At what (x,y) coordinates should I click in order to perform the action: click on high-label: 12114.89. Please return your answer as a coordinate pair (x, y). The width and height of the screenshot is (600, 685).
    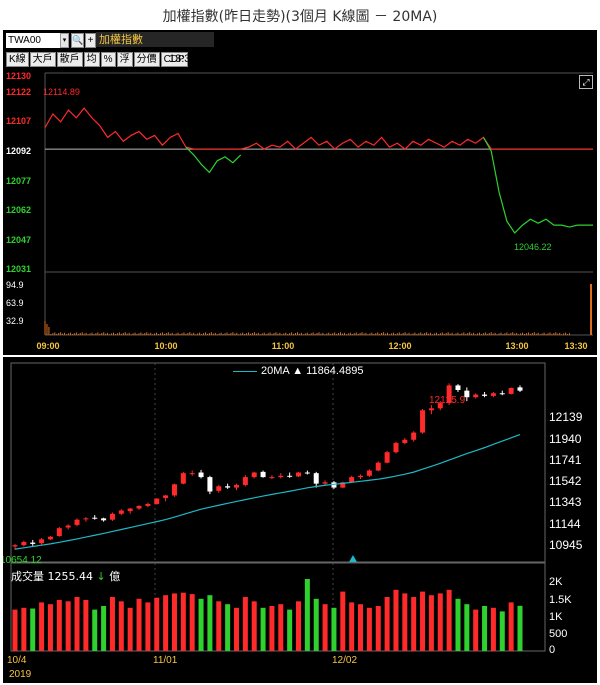
    Looking at the image, I should click on (61, 92).